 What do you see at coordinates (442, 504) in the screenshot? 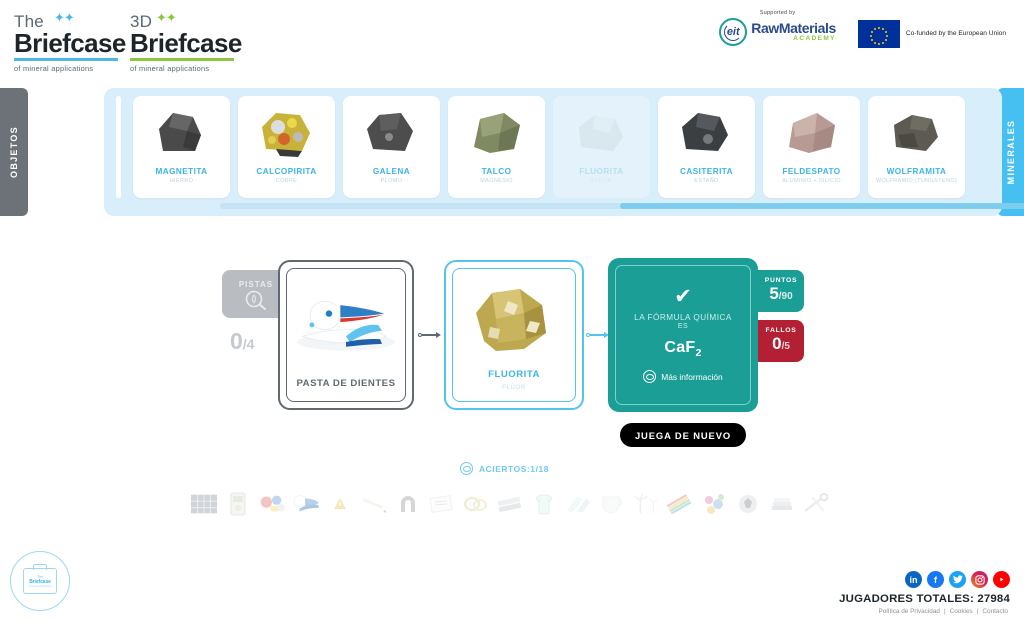
I see `object-thumb-paper` at bounding box center [442, 504].